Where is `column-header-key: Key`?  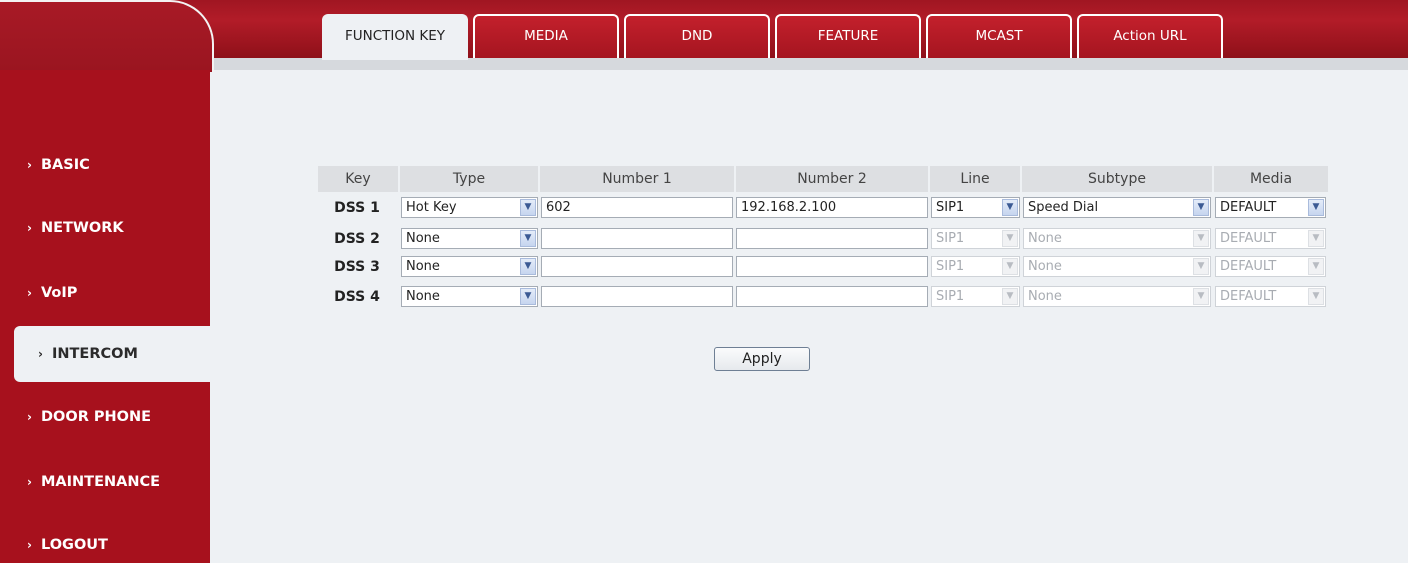
column-header-key: Key is located at coordinates (358, 179).